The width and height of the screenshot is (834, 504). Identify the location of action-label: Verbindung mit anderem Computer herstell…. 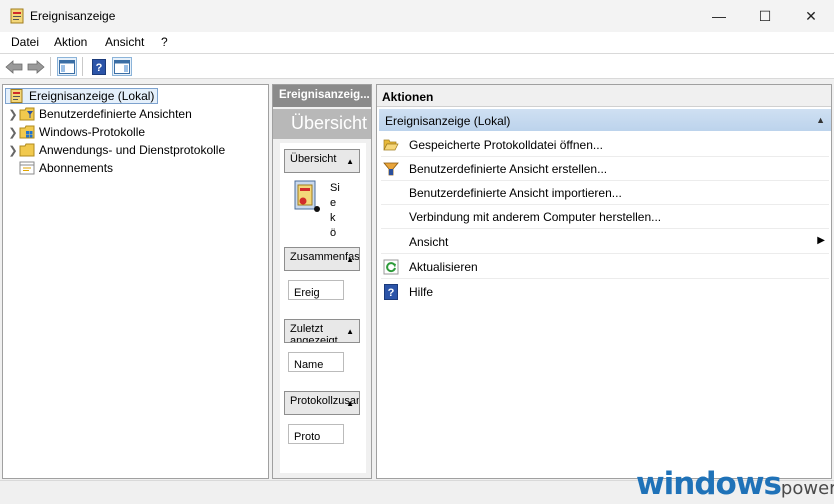
(535, 217).